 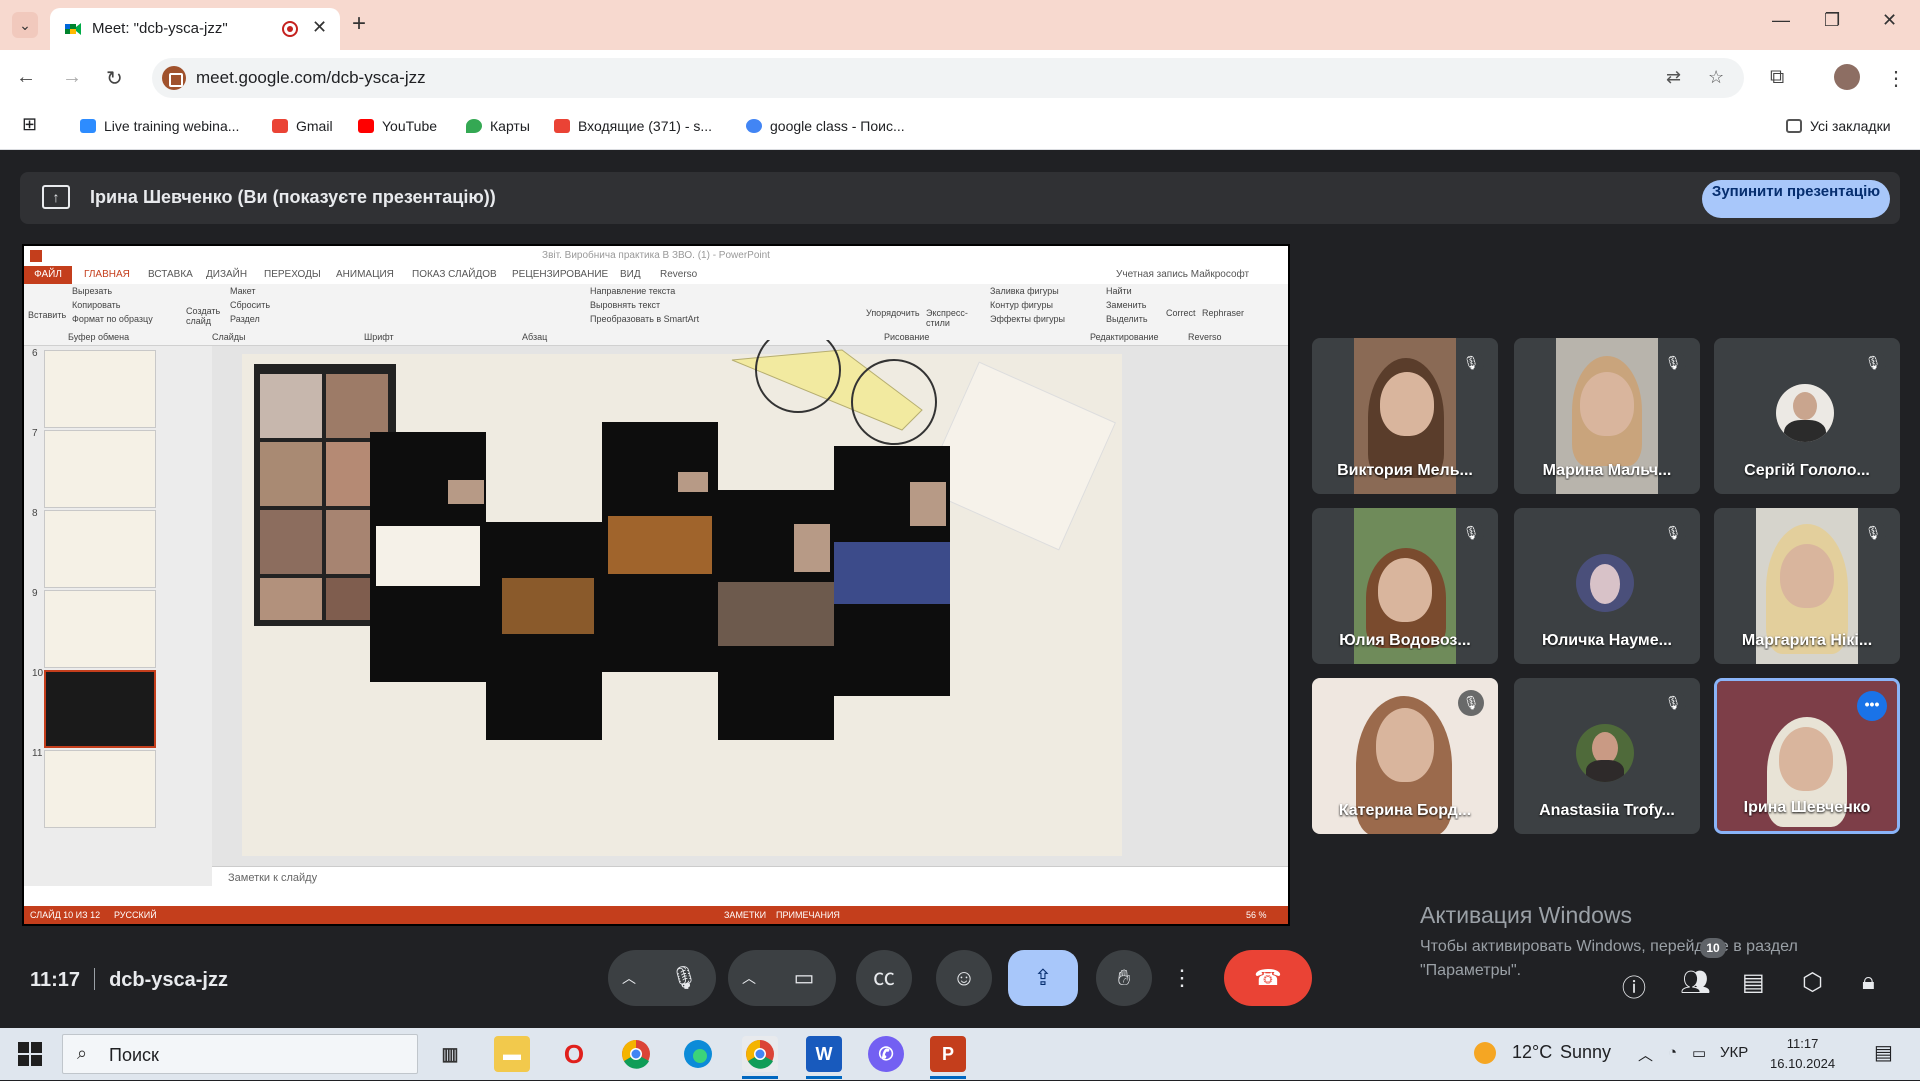 What do you see at coordinates (250, 305) in the screenshot?
I see `reset-button: Сбросить` at bounding box center [250, 305].